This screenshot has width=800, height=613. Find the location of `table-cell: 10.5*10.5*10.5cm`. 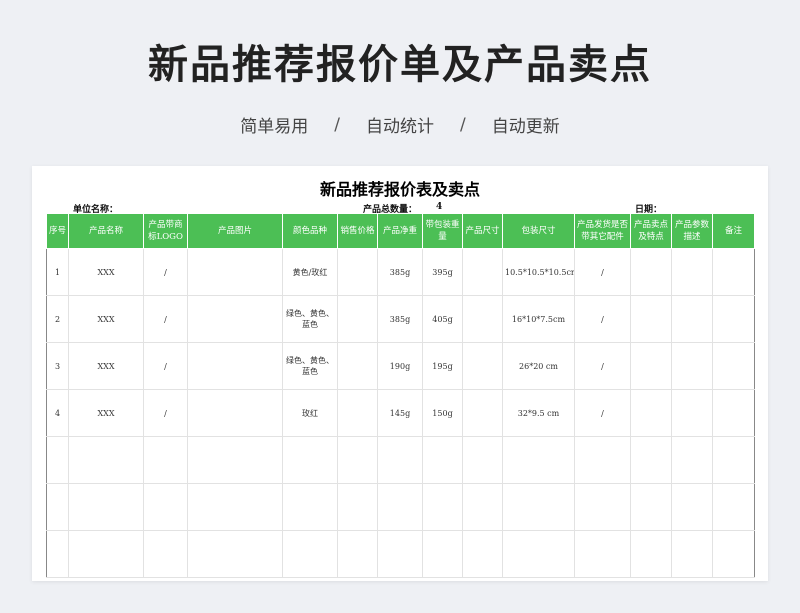

table-cell: 10.5*10.5*10.5cm is located at coordinates (538, 272).